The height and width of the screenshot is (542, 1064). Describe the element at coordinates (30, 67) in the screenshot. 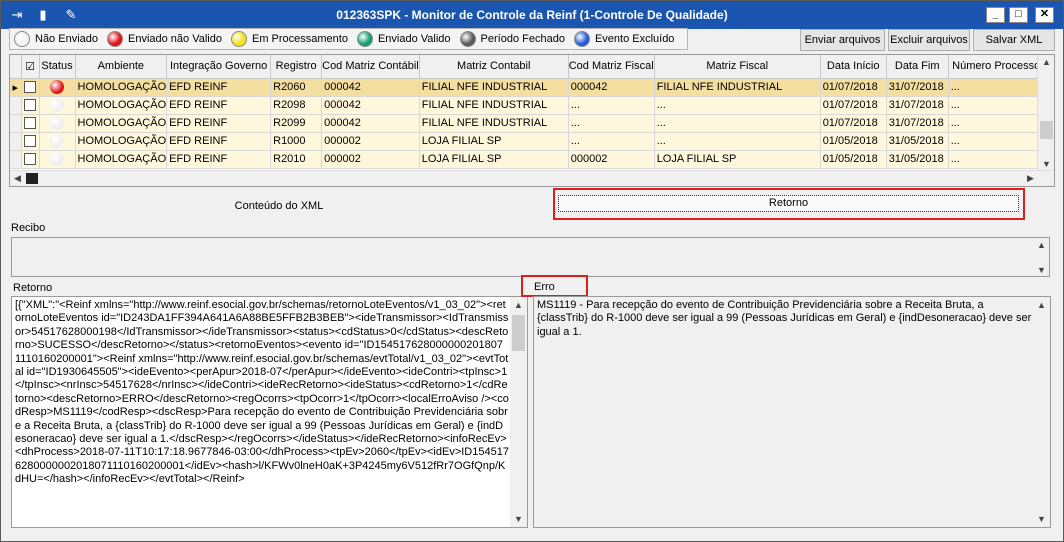

I see `select-all-checkbox: ☑` at that location.